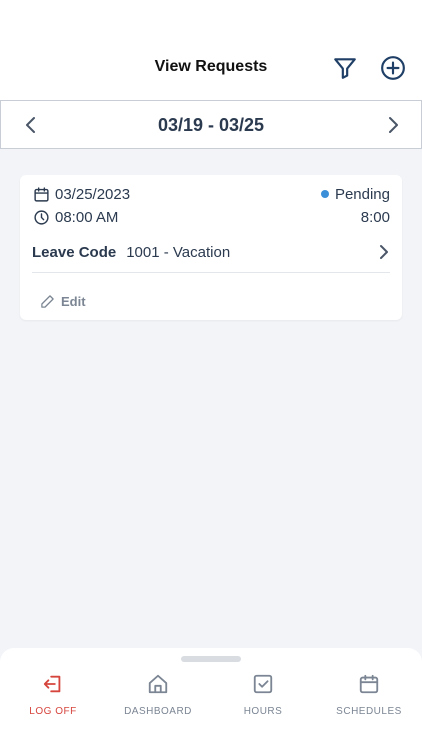 This screenshot has height=750, width=422. Describe the element at coordinates (211, 217) in the screenshot. I see `request-time-row: 08:00 AM 8:00` at that location.